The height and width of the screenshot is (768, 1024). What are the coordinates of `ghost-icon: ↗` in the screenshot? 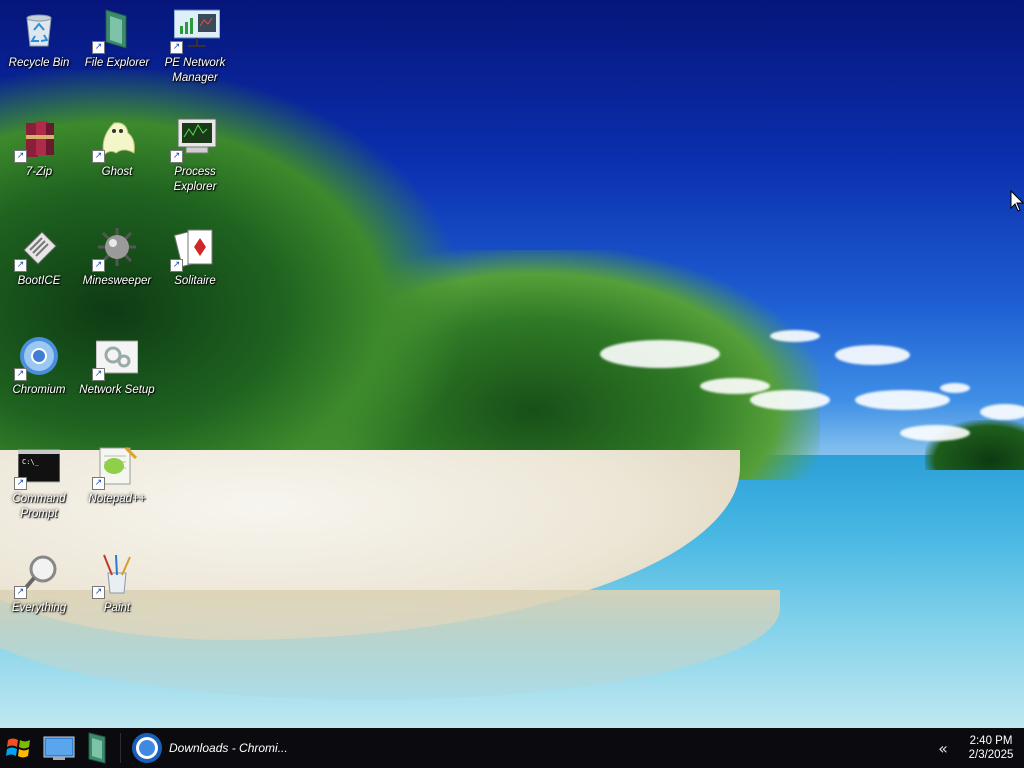 It's located at (115, 140).